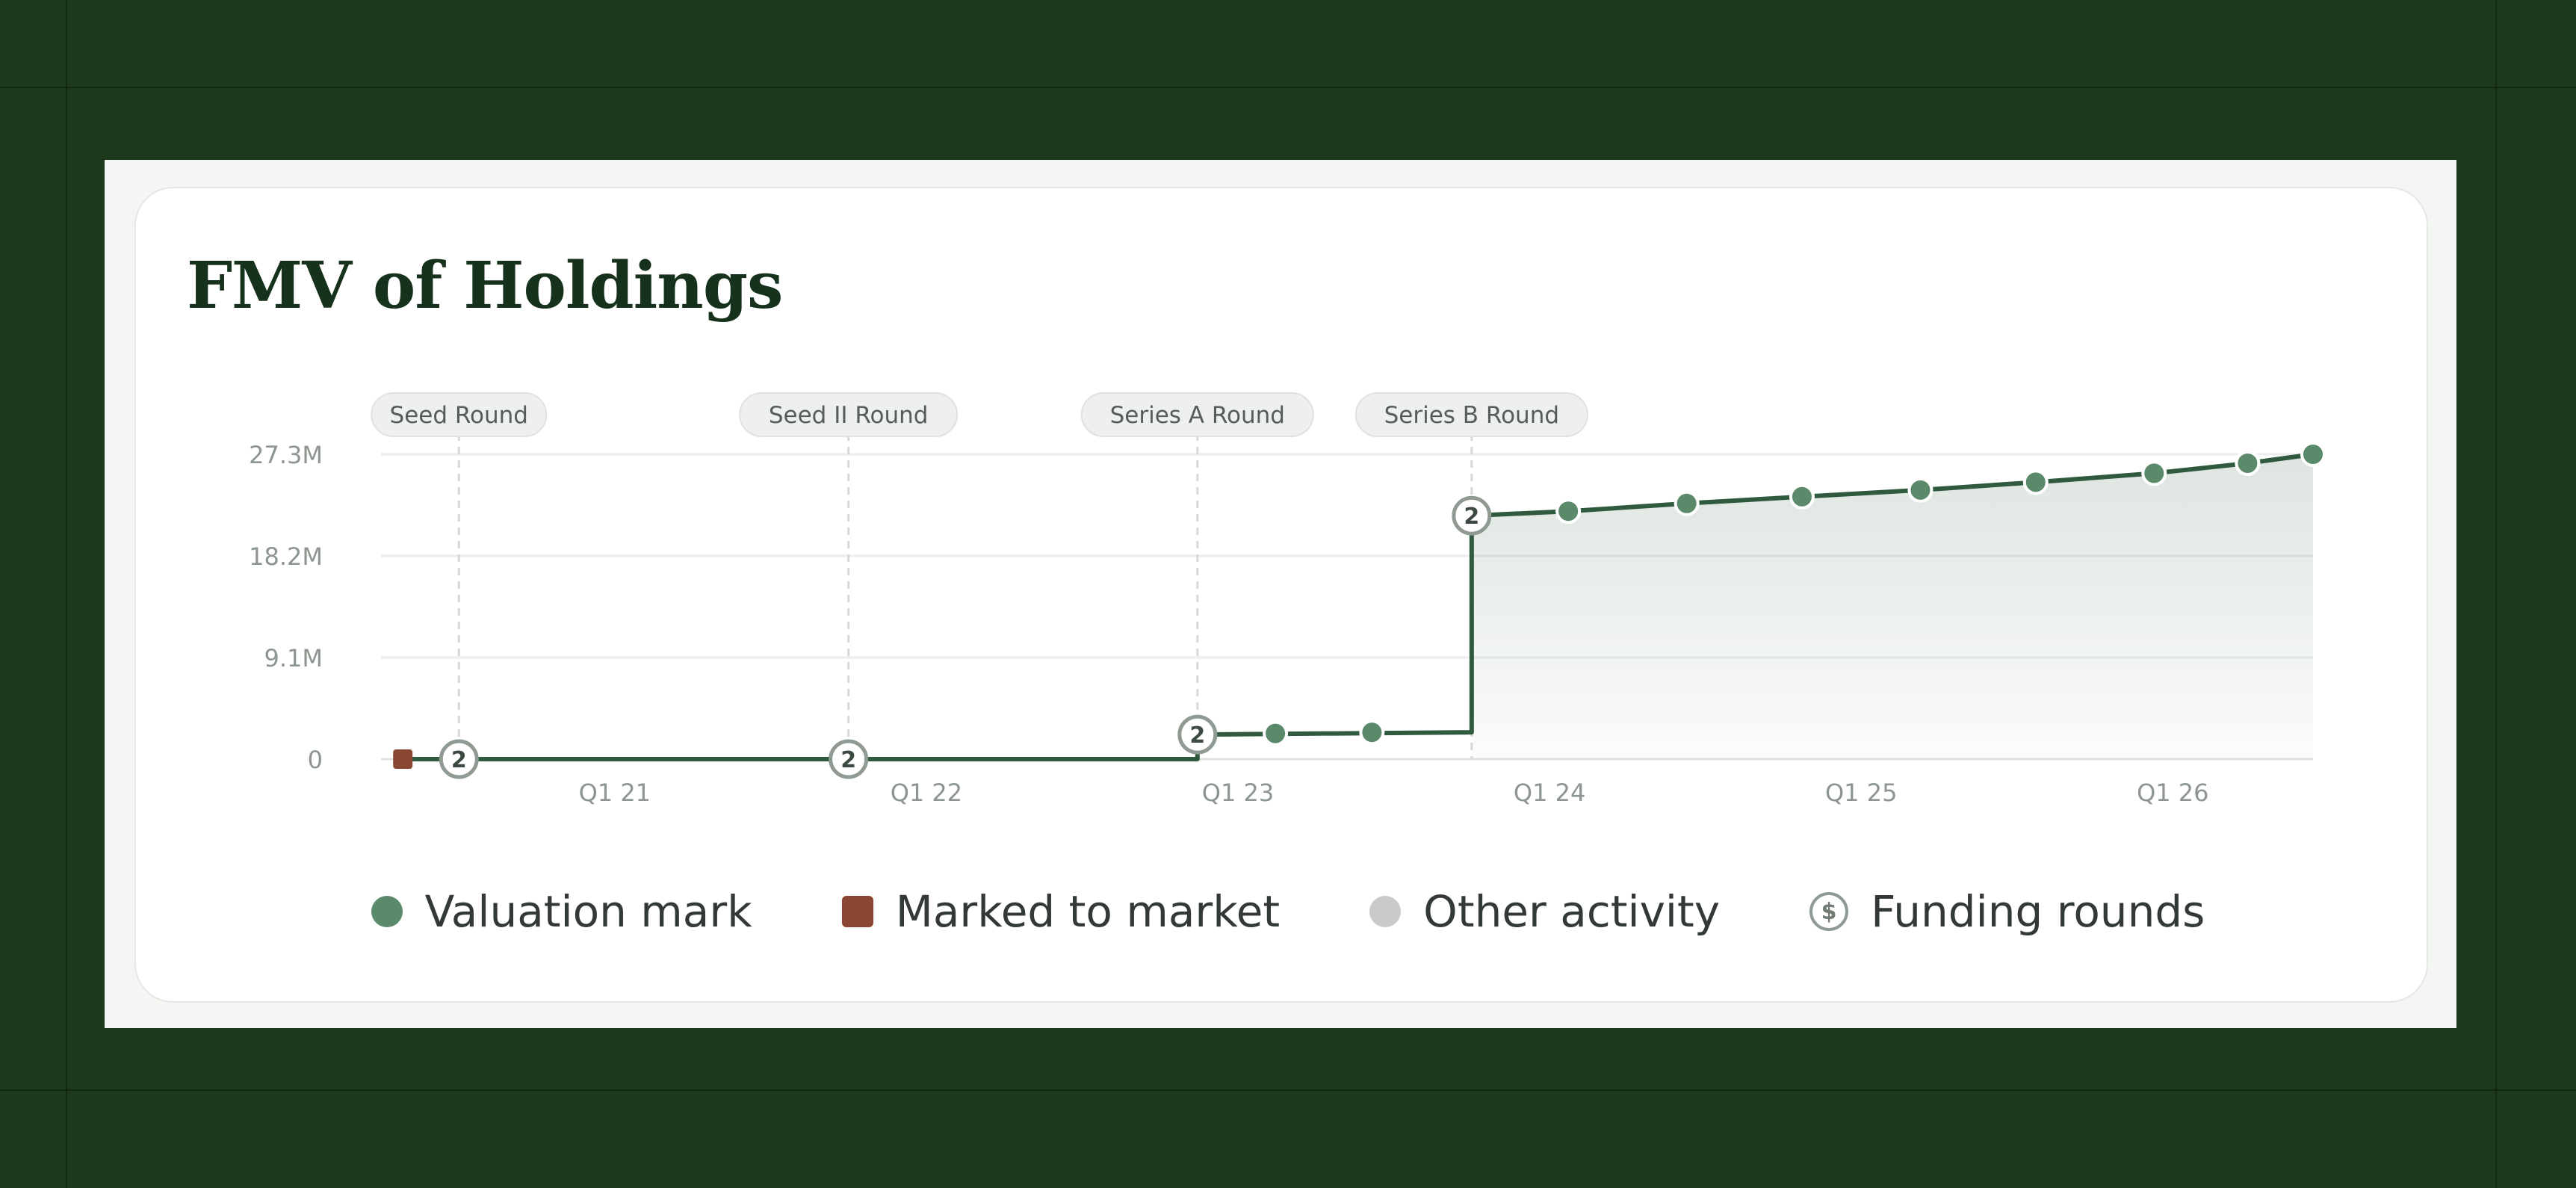  I want to click on funding-round-label: Series B Round, so click(1471, 415).